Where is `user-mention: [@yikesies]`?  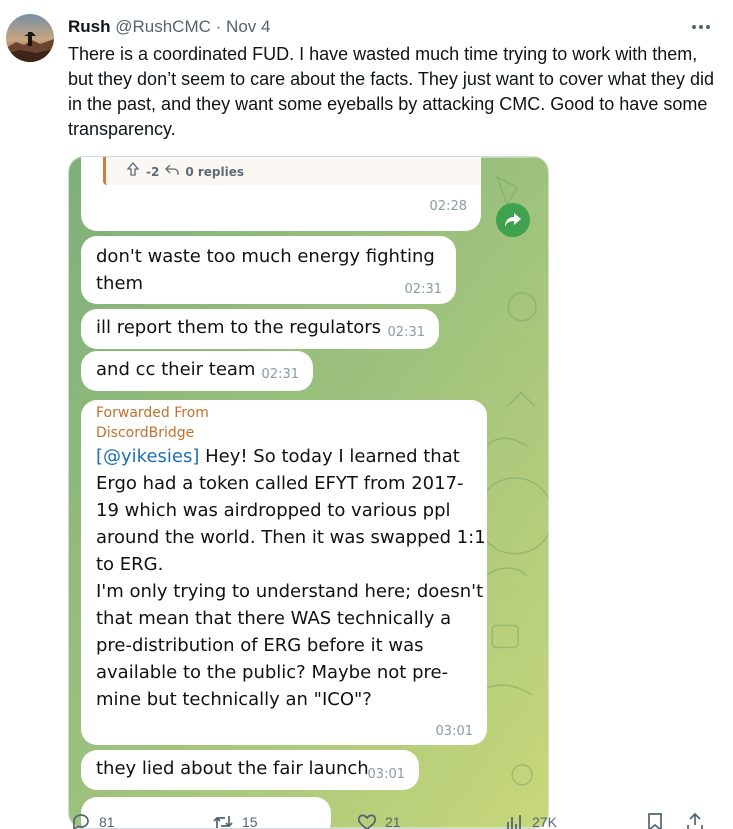
user-mention: [@yikesies] is located at coordinates (147, 456).